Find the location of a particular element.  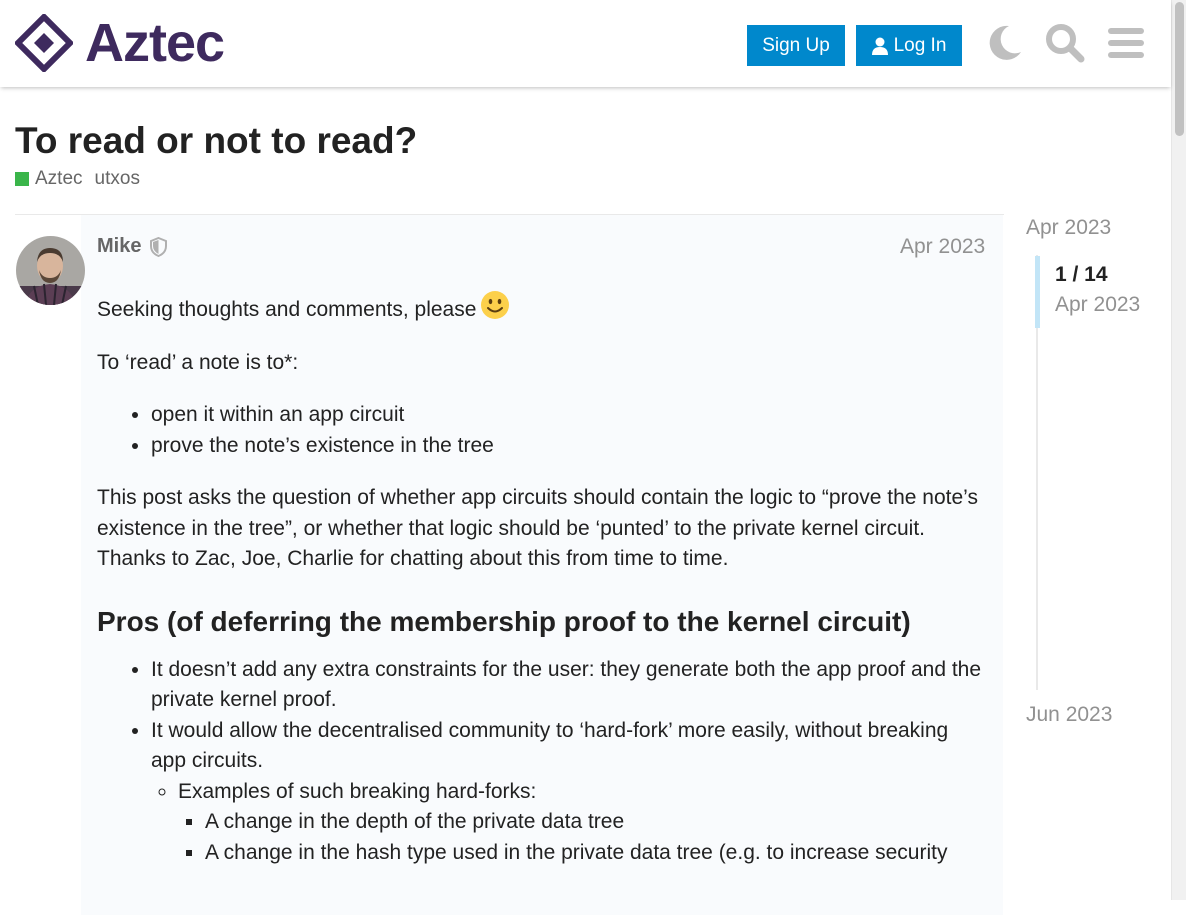

category-link: Aztec is located at coordinates (59, 179).